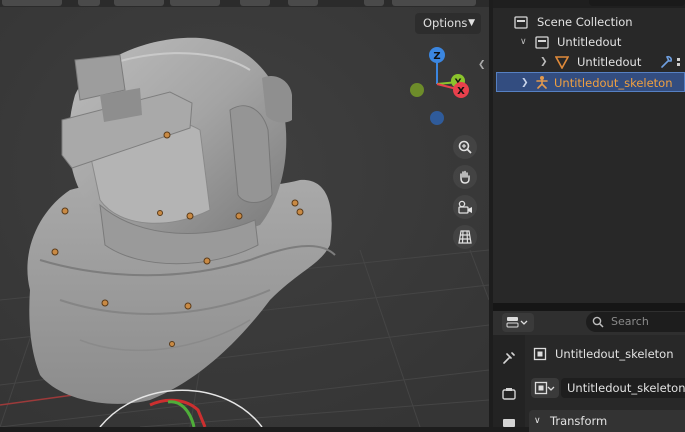 This screenshot has width=685, height=432. Describe the element at coordinates (598, 322) in the screenshot. I see `search-icon` at that location.